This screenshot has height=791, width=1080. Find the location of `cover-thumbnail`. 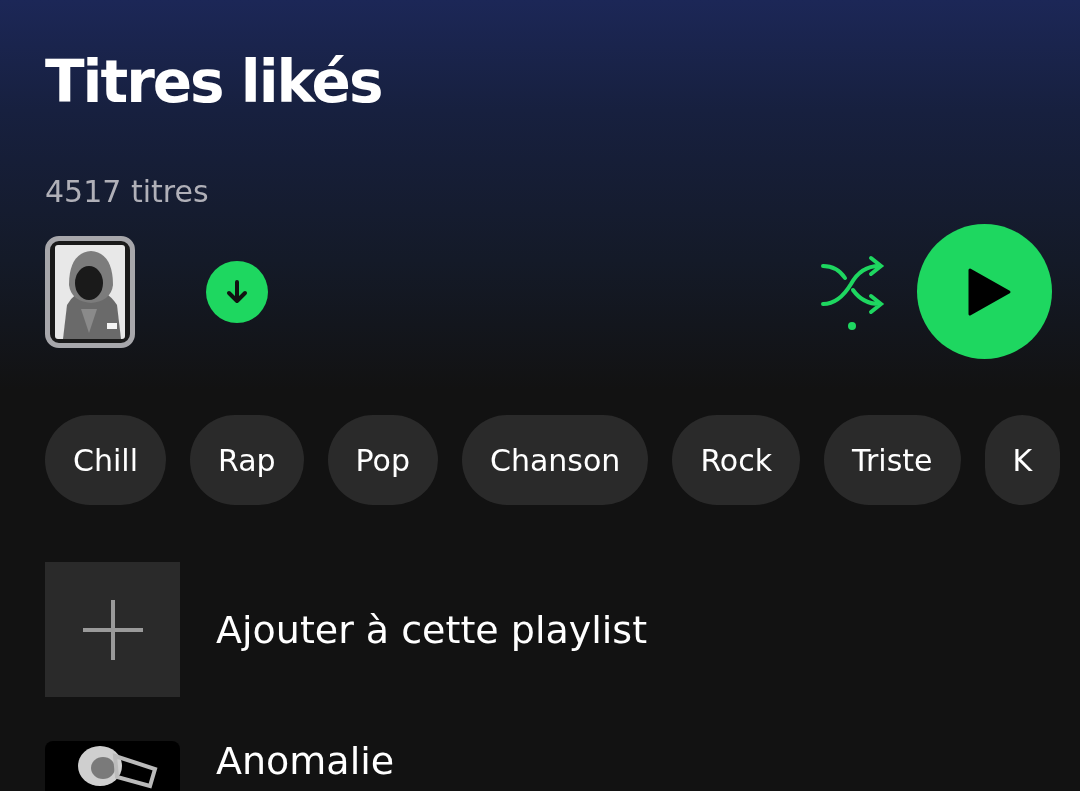

cover-thumbnail is located at coordinates (90, 291).